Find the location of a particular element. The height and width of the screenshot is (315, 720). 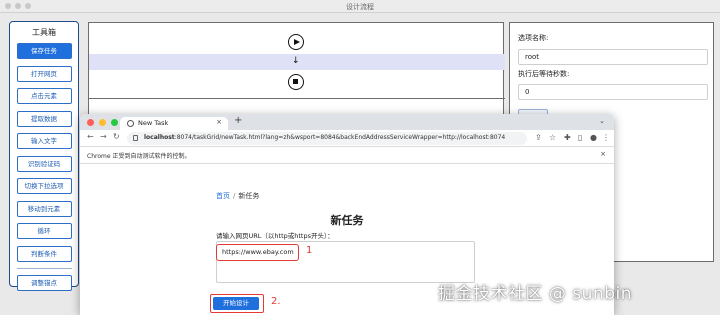

window-title: 设计流程 is located at coordinates (360, 7).